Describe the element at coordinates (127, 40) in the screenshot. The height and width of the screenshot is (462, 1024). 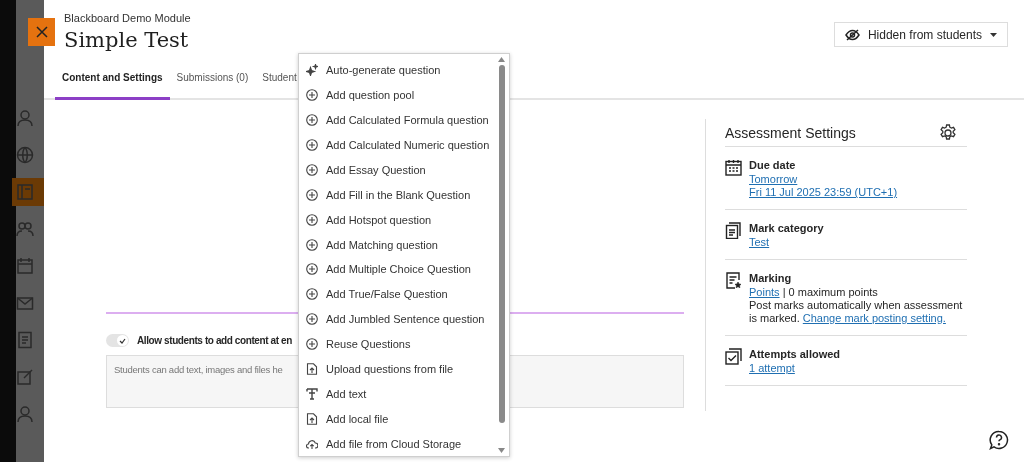
I see `page-title: Simple Test` at that location.